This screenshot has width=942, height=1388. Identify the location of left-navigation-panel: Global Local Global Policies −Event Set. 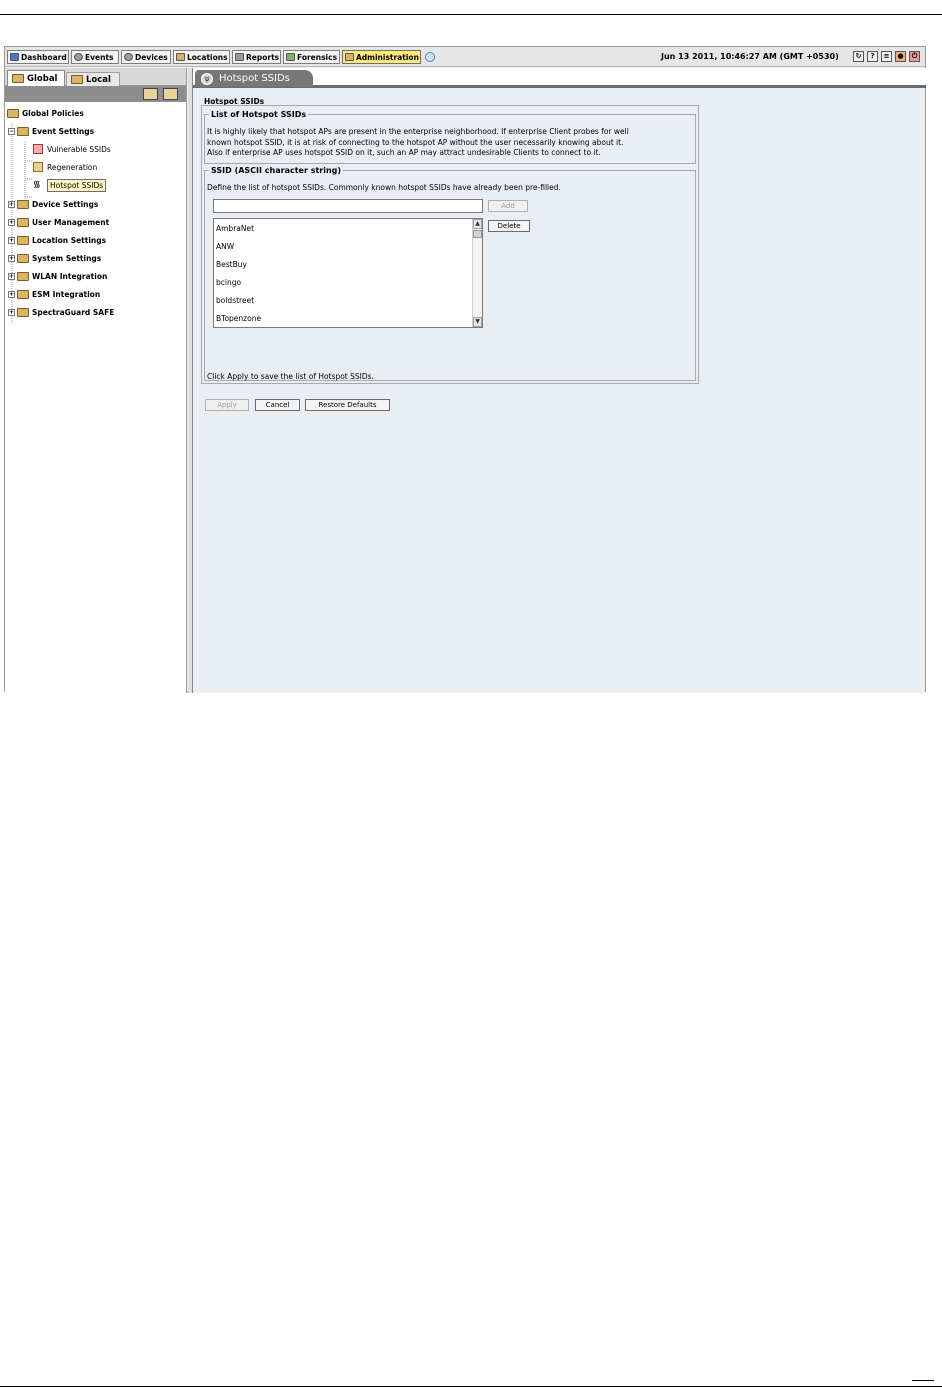
(96, 380).